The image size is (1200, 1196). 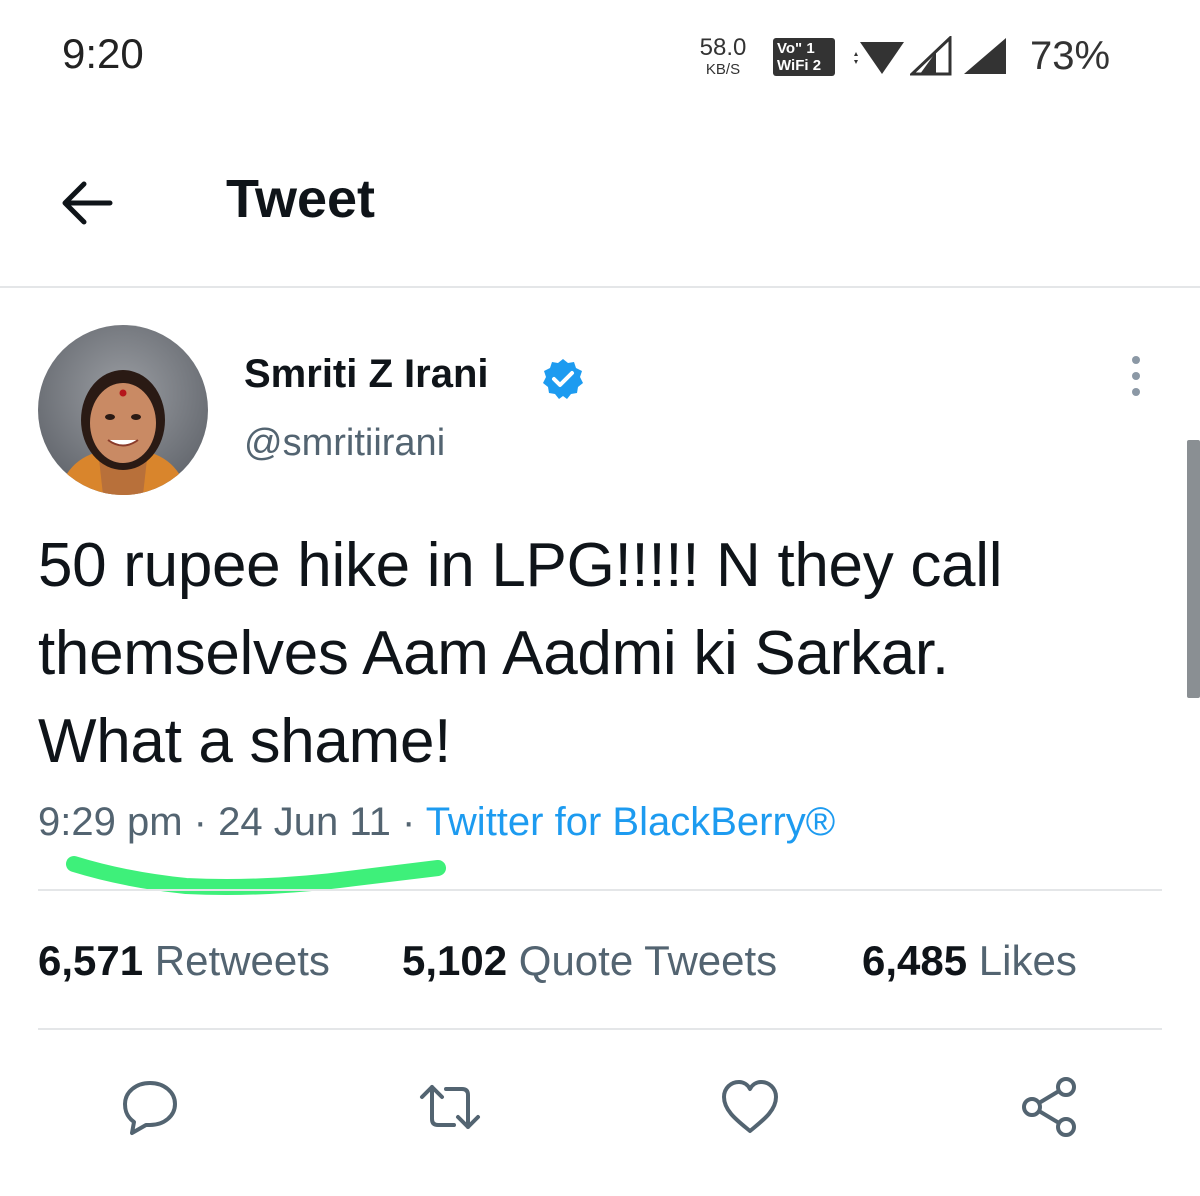 I want to click on header-divider, so click(x=600, y=287).